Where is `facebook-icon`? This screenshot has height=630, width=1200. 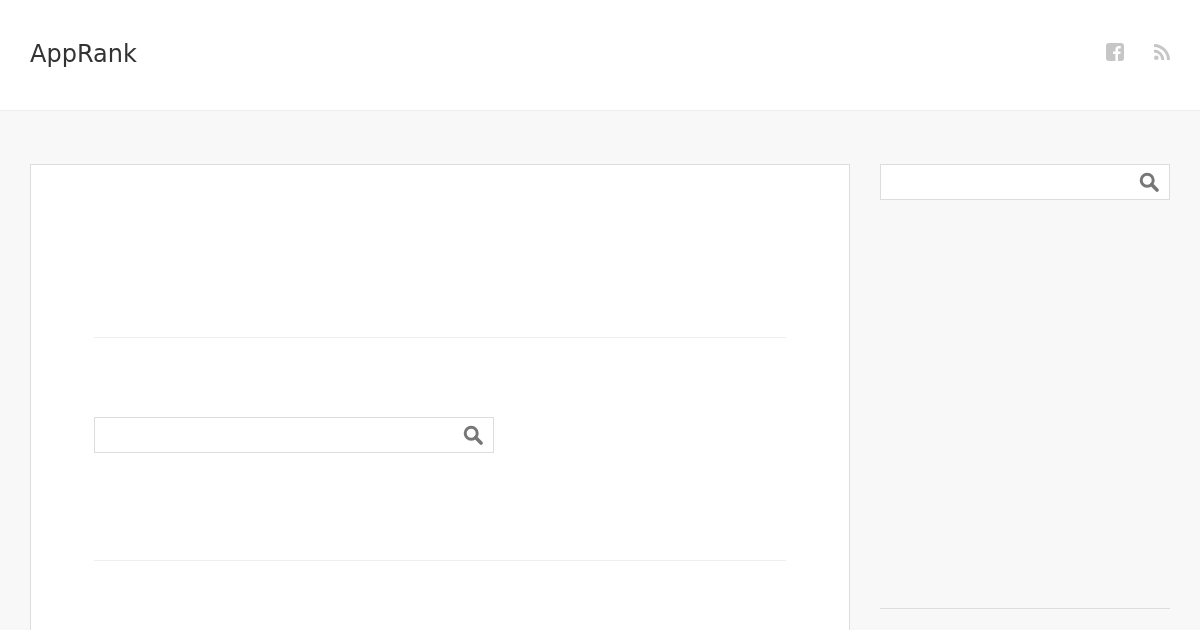
facebook-icon is located at coordinates (1115, 52).